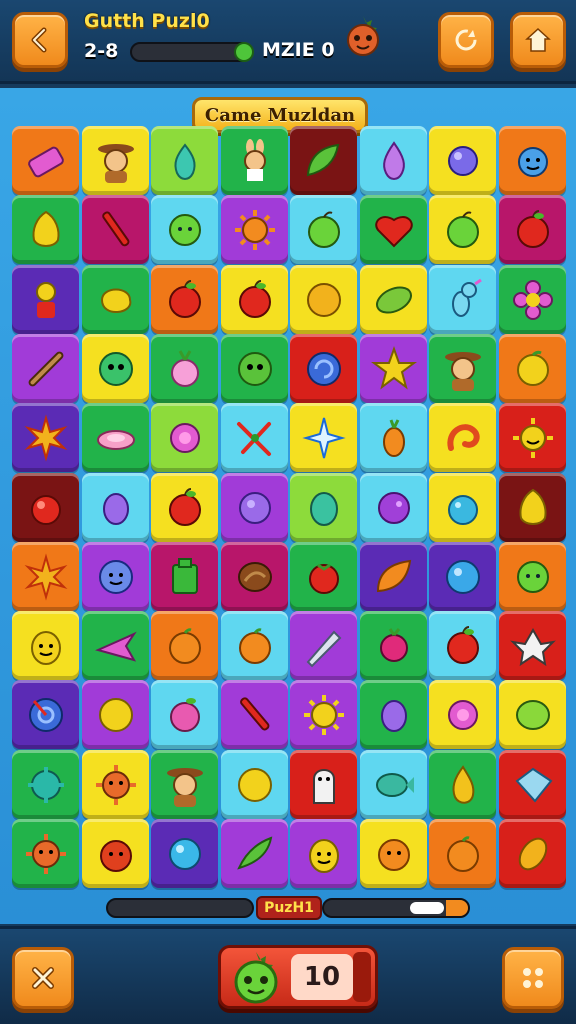 The image size is (576, 1024). I want to click on tile-orb-cyan, so click(184, 853).